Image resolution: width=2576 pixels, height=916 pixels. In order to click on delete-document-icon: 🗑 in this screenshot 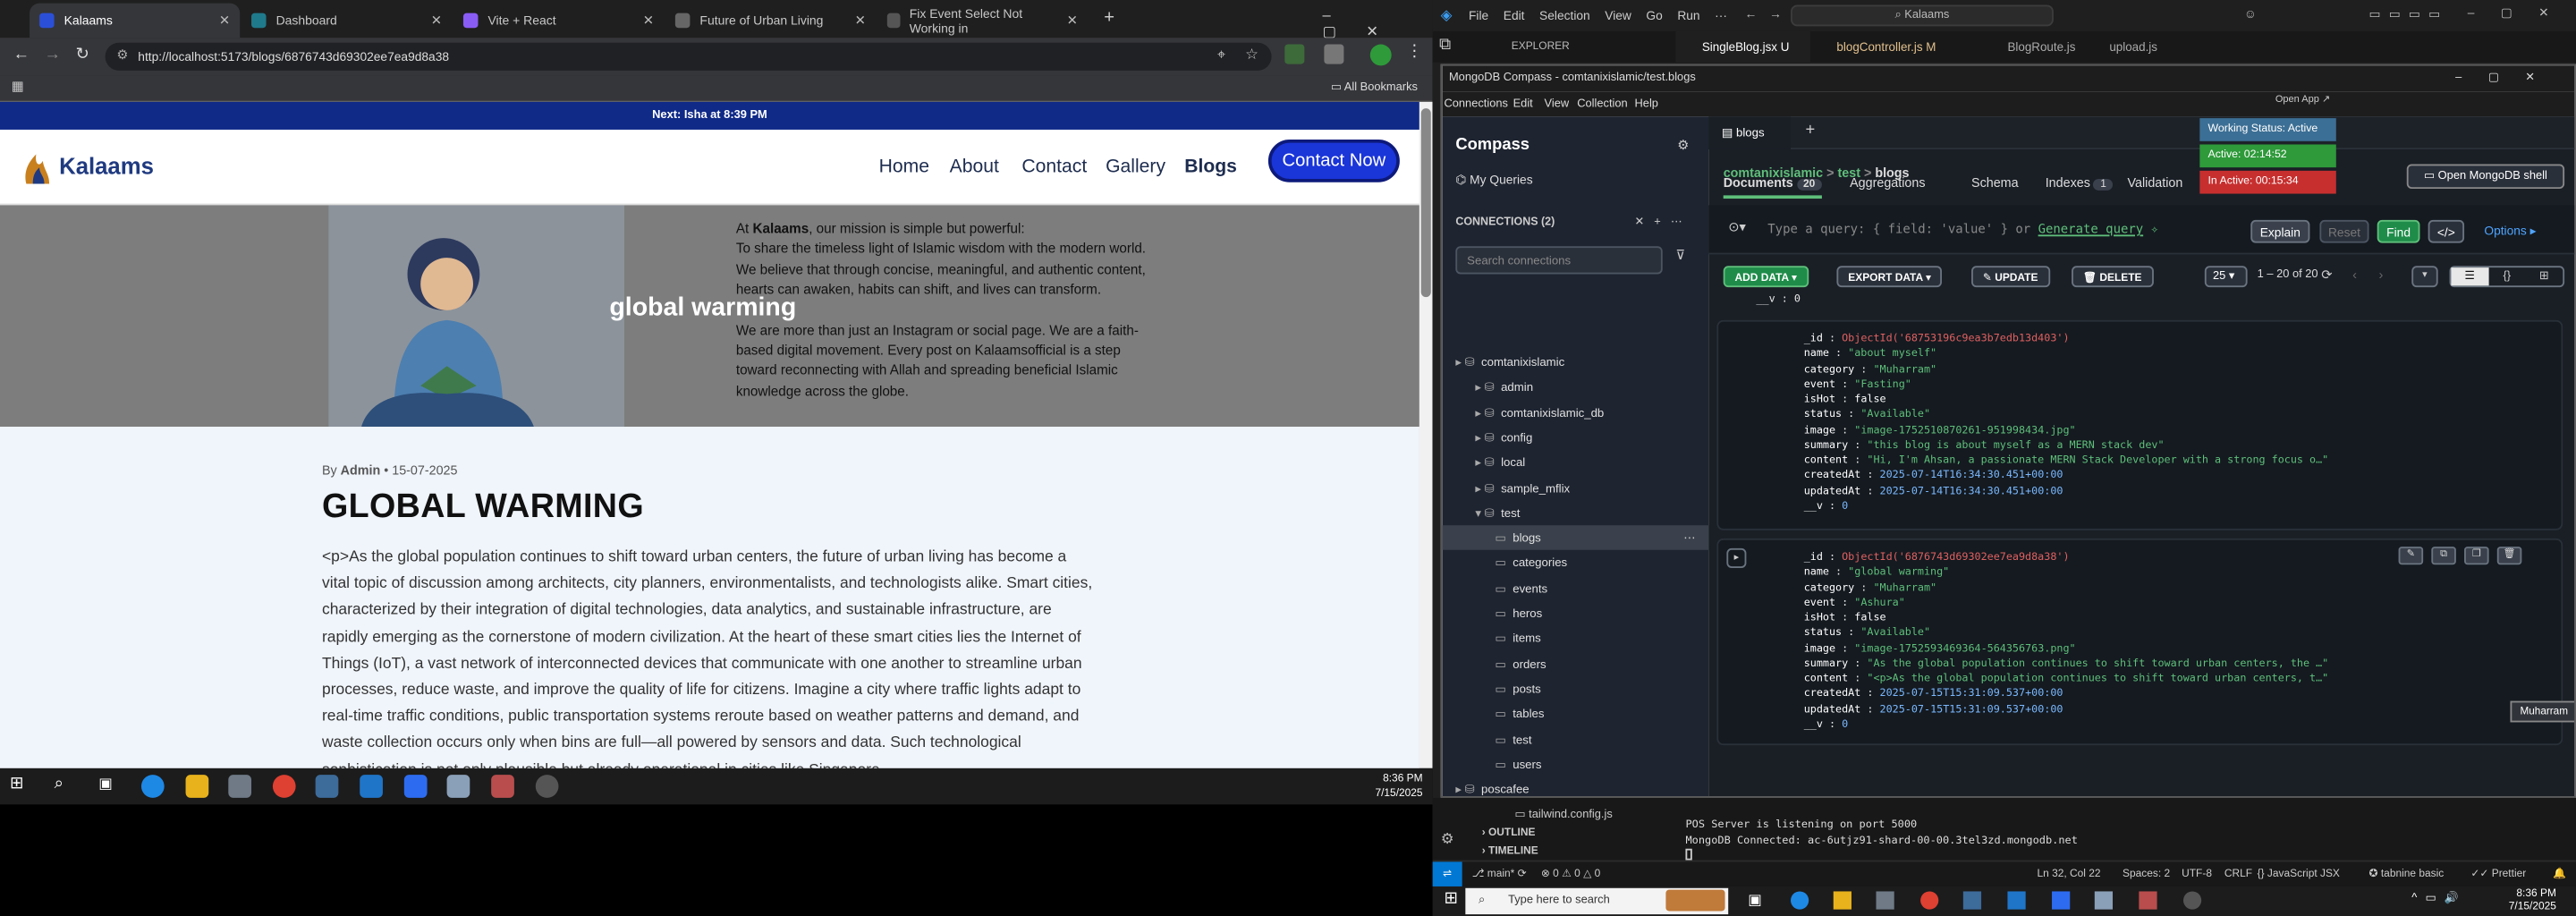, I will do `click(2509, 556)`.